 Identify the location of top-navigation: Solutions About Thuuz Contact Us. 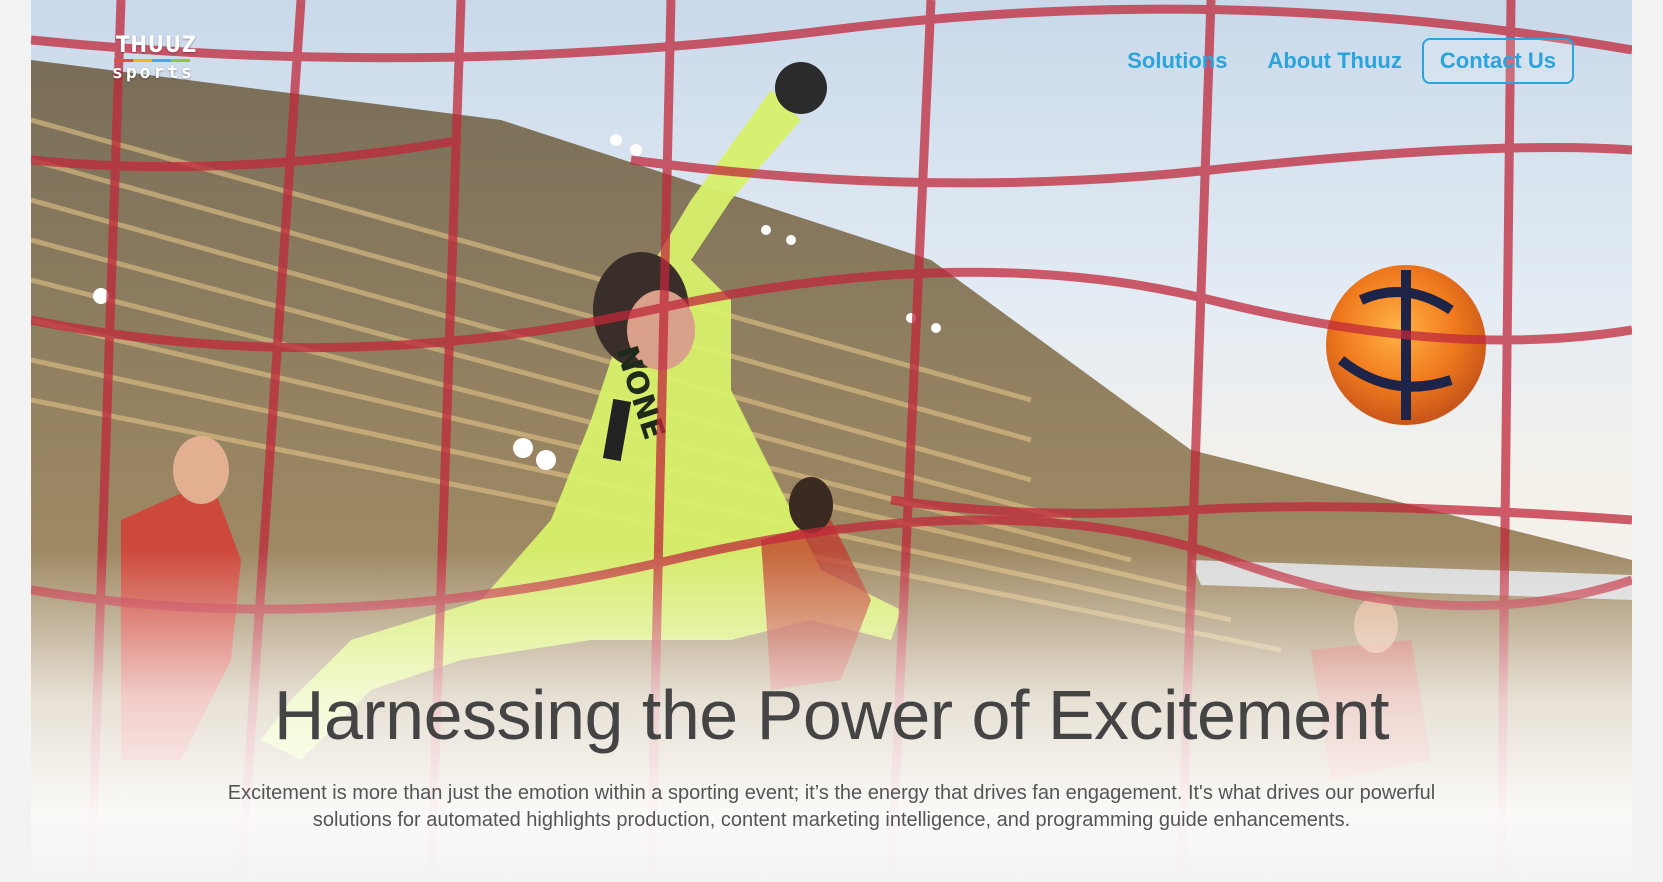
(1330, 61).